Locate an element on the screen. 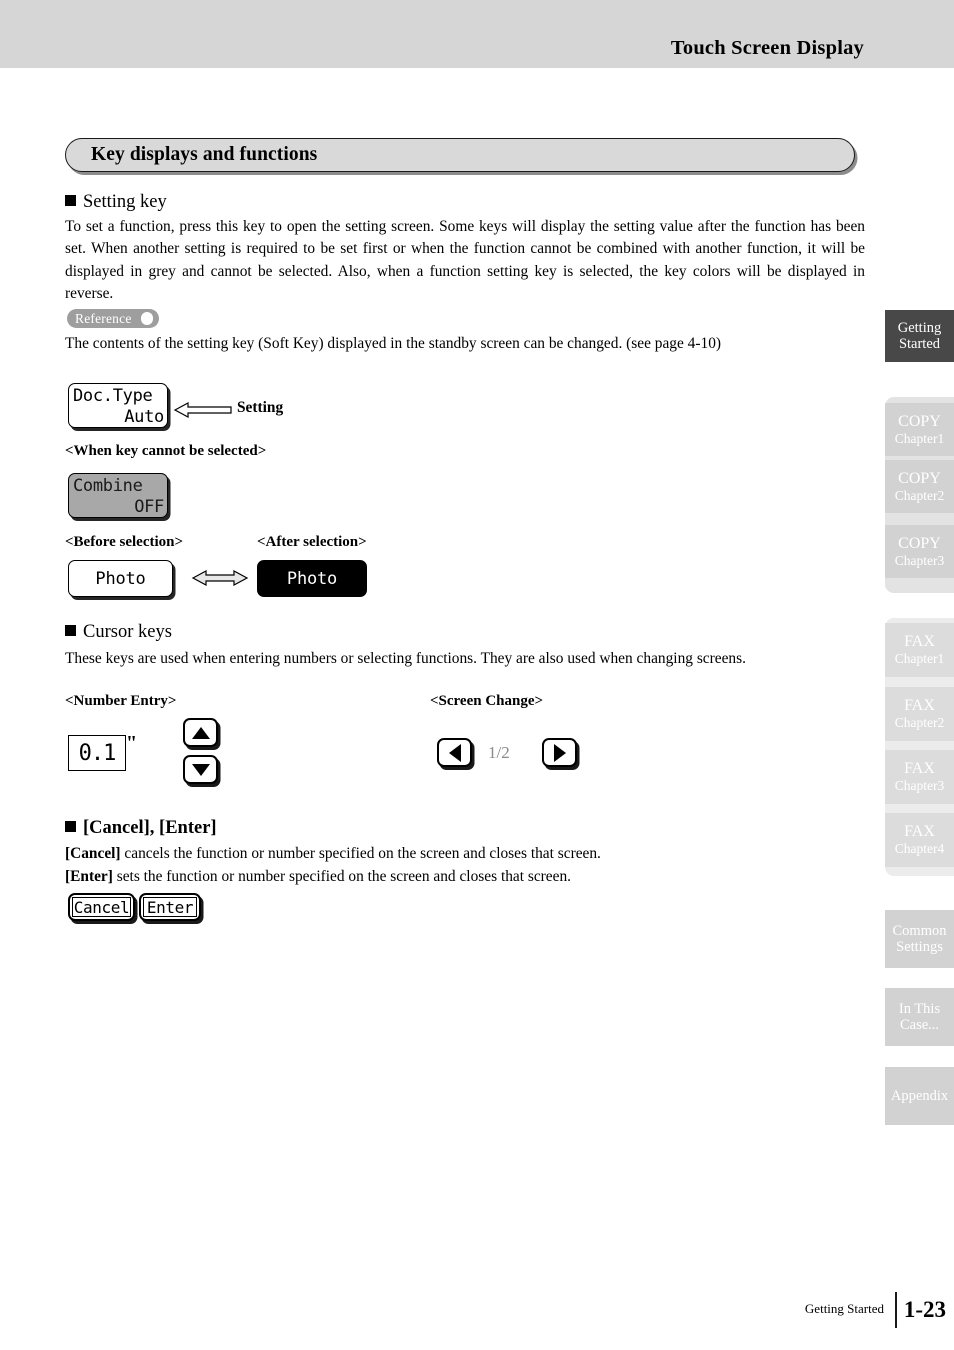 The image size is (954, 1350). sidebar-tab-line2: Chapter4 is located at coordinates (919, 849).